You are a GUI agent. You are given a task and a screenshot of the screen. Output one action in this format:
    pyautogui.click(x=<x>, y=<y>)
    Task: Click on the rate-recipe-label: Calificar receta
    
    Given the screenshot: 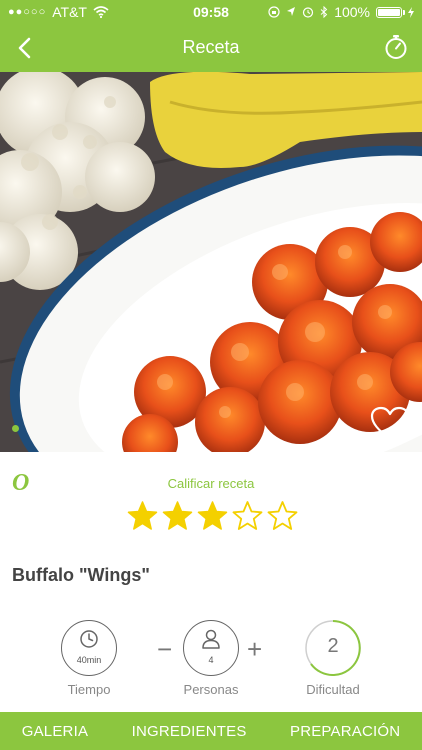 What is the action you would take?
    pyautogui.click(x=211, y=483)
    